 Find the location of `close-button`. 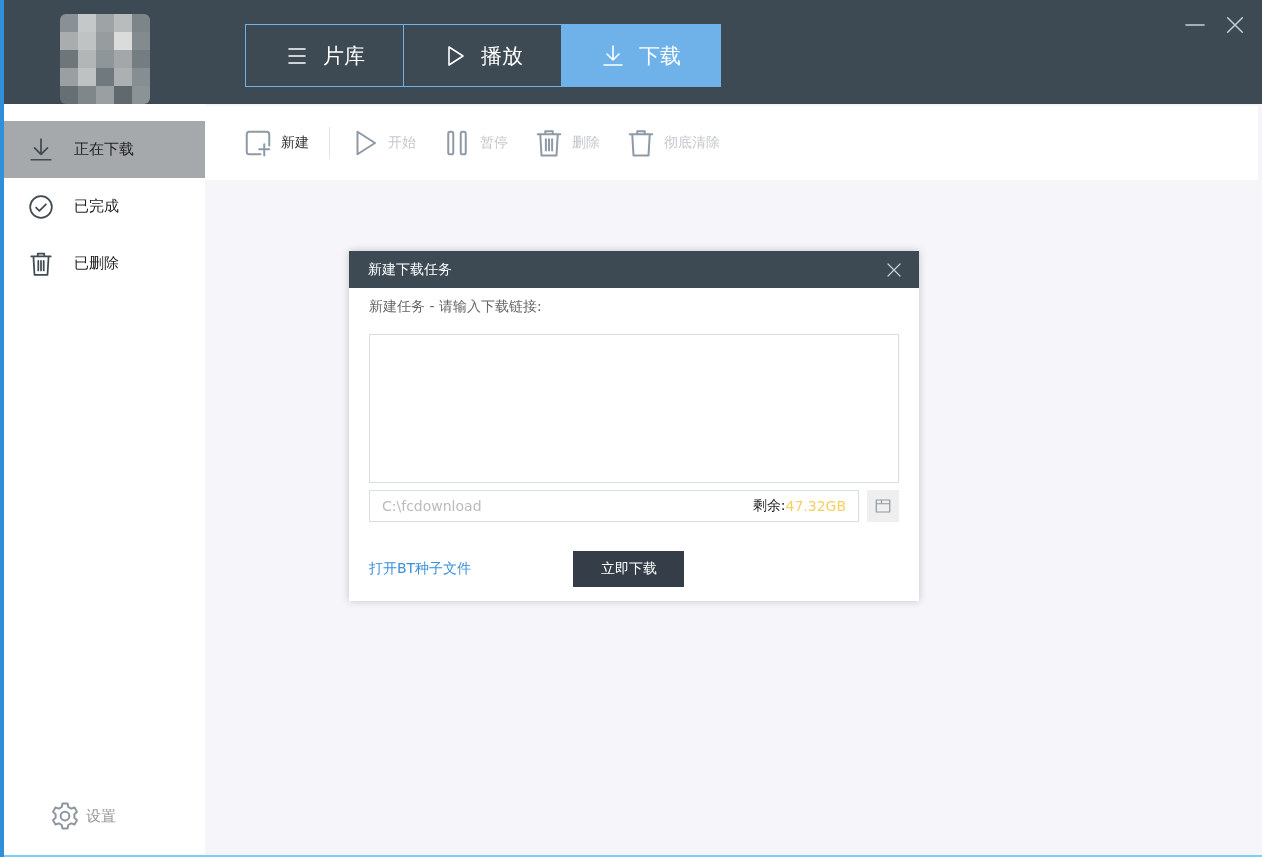

close-button is located at coordinates (1235, 25).